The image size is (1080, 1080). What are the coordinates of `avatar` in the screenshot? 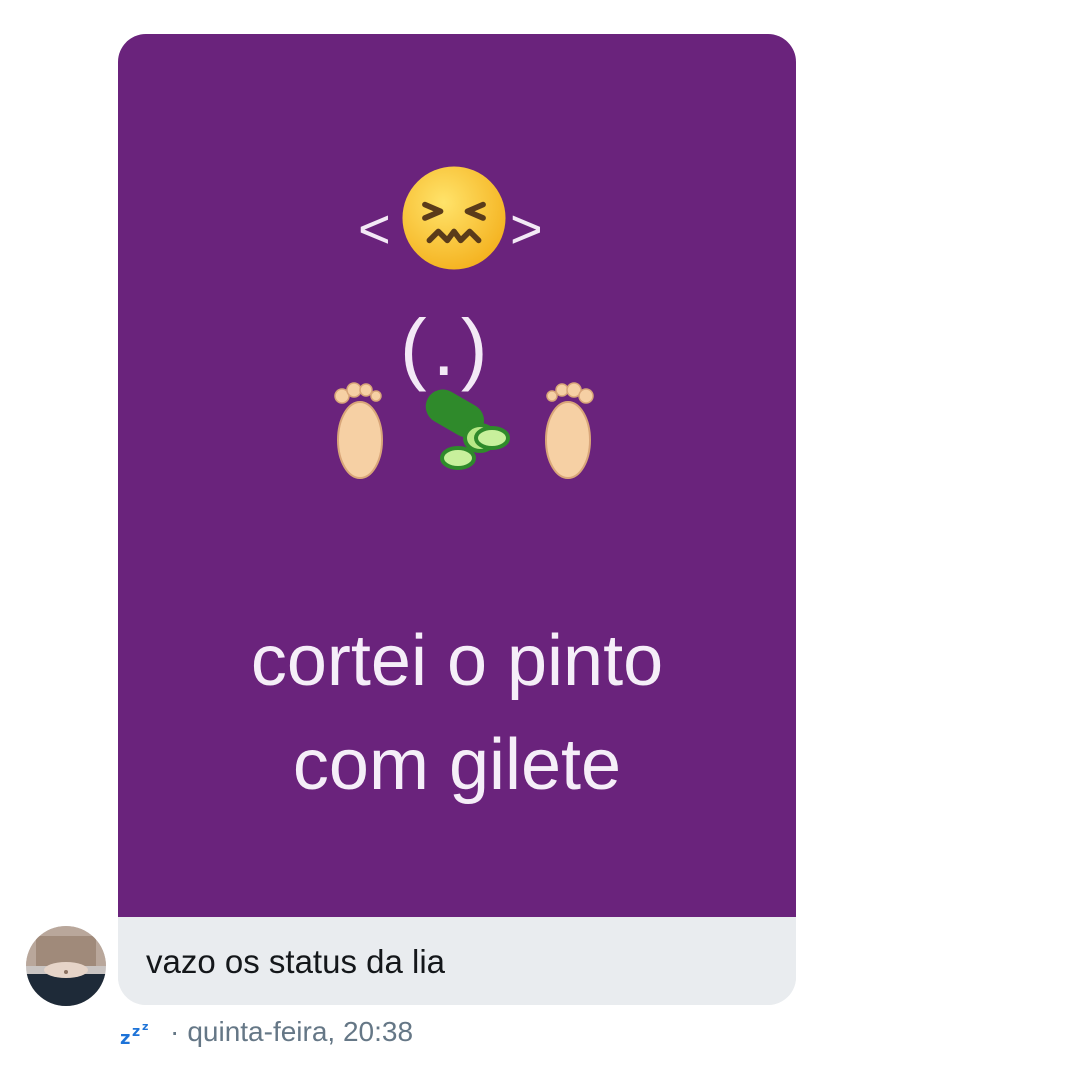 It's located at (66, 966).